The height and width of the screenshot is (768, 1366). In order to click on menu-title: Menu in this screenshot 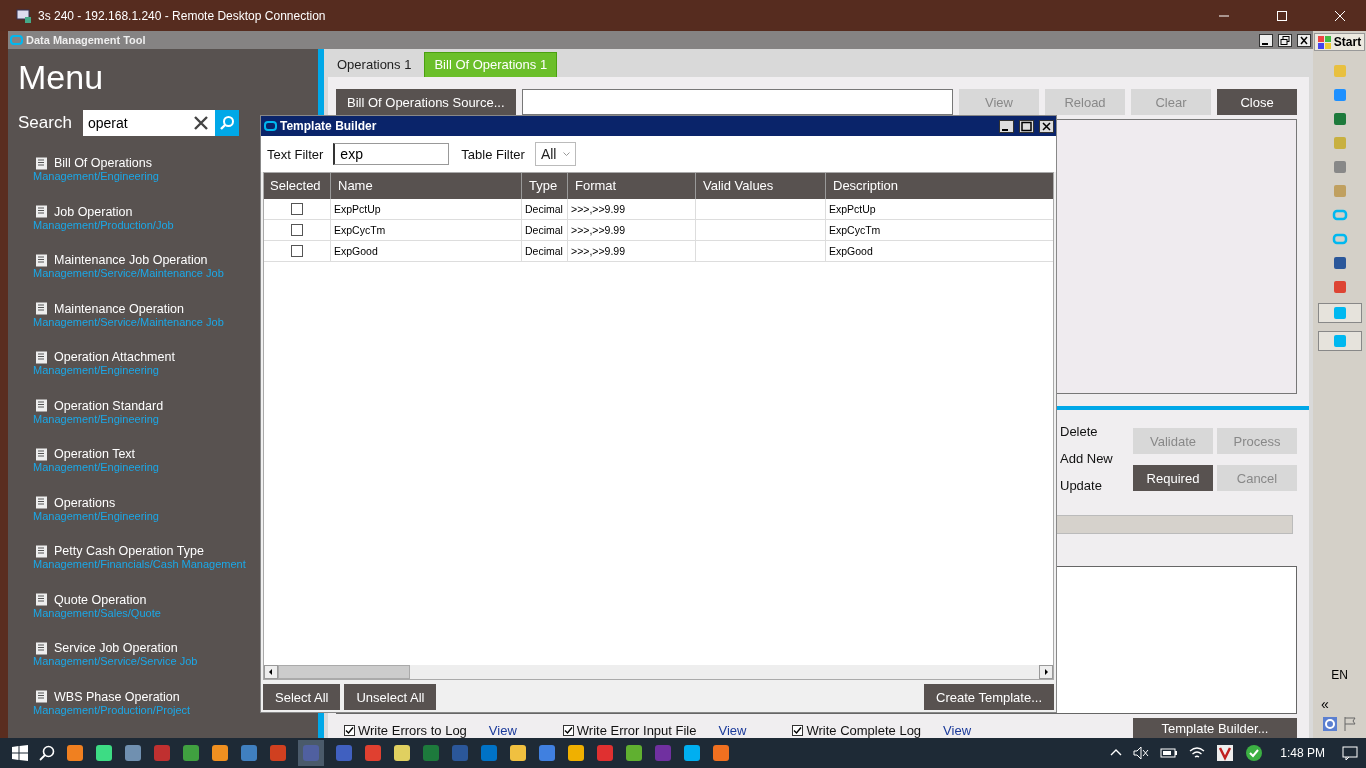, I will do `click(61, 78)`.